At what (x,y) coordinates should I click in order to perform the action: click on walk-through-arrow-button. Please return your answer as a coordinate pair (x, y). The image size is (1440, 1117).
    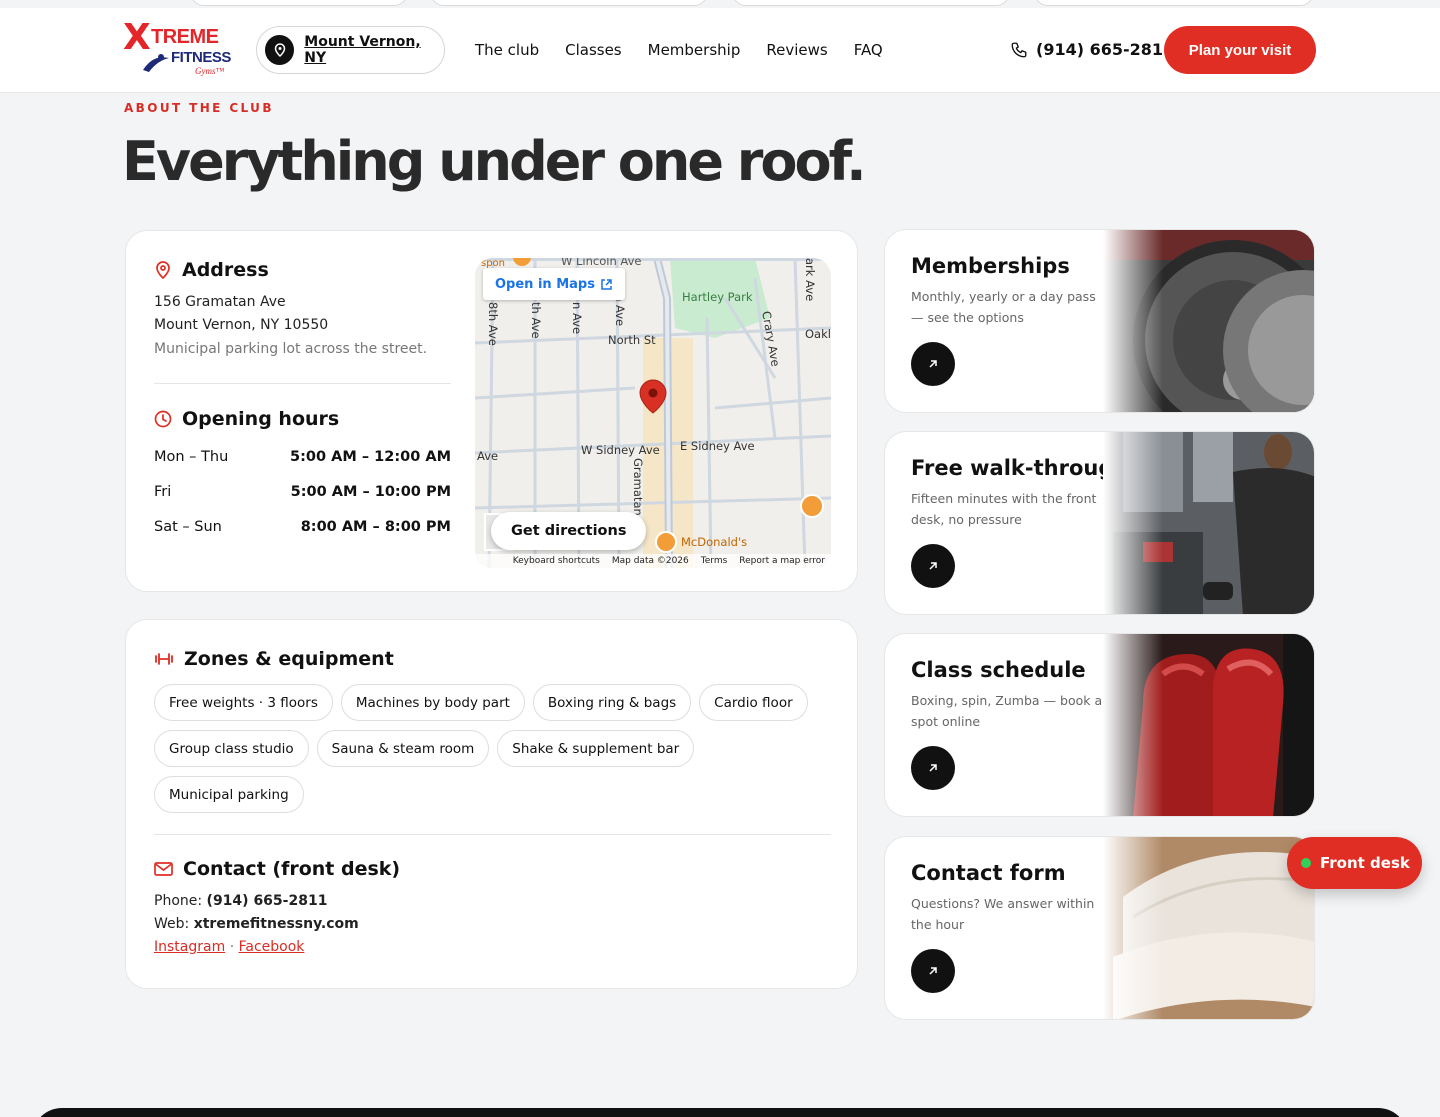
    Looking at the image, I should click on (933, 566).